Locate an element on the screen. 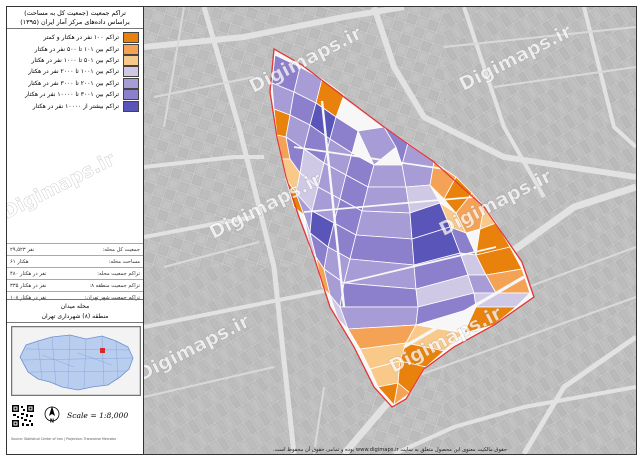  legend-label: تراکم بین ۵۰۱ تا ۱۰۰۰ نفر در هکتار is located at coordinates (75, 60).